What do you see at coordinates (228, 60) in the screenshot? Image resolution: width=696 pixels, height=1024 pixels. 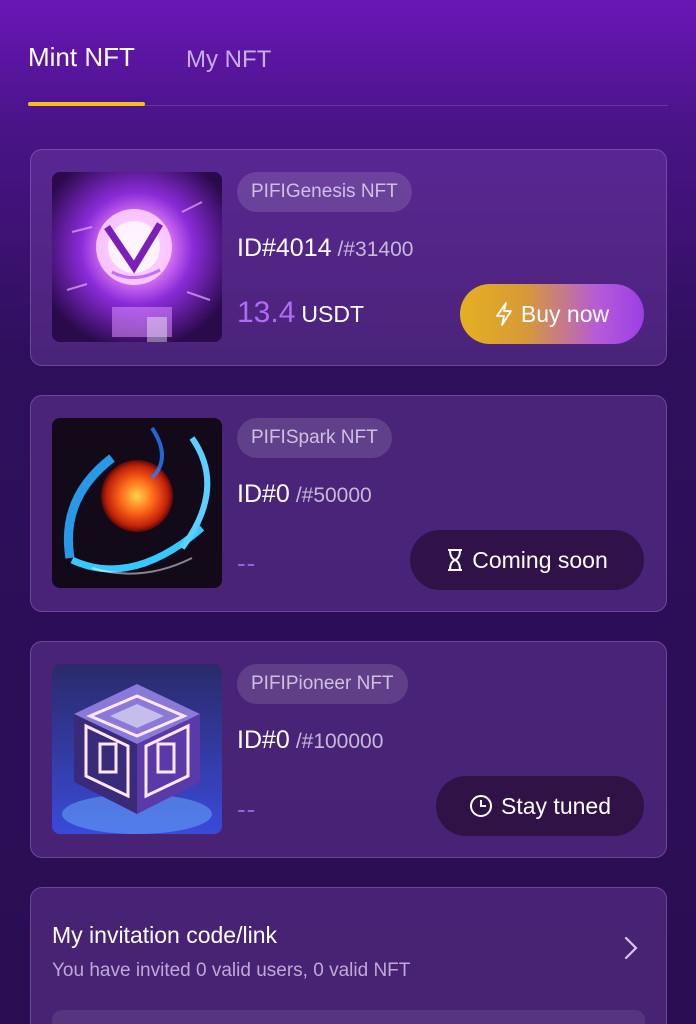 I see `tab-my-nft: My NFT` at bounding box center [228, 60].